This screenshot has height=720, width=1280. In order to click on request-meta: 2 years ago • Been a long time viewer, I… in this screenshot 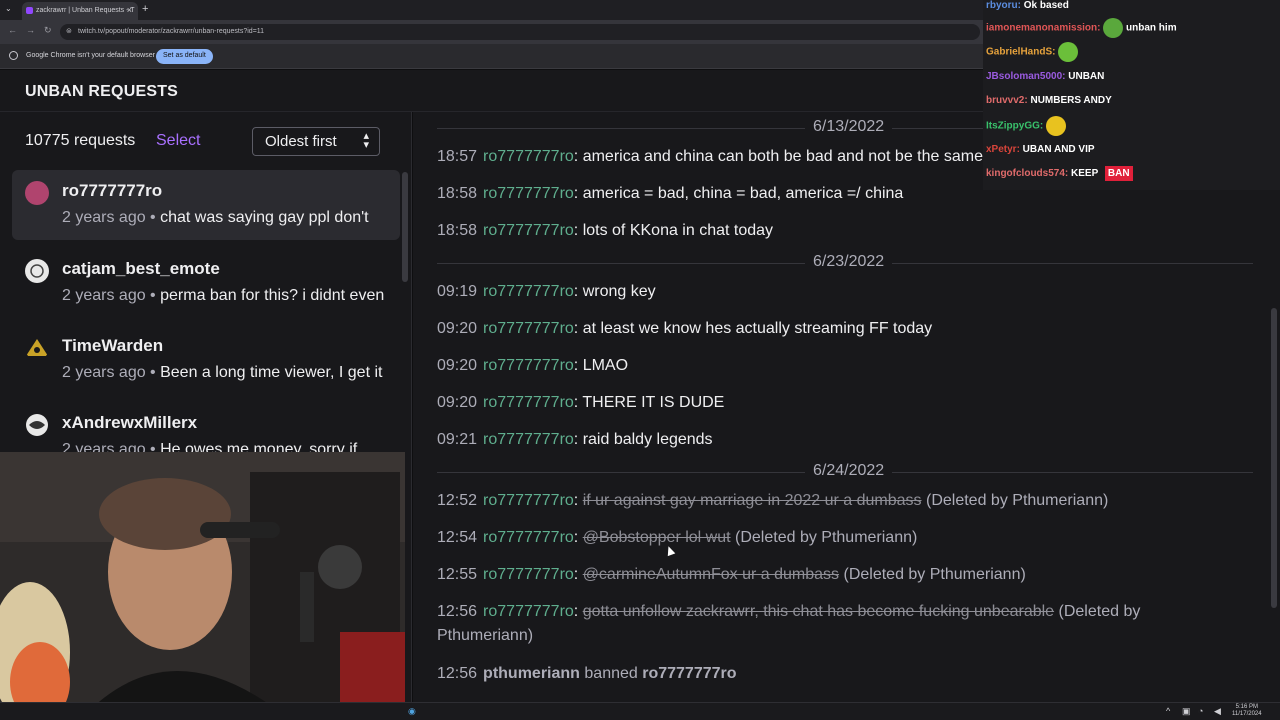, I will do `click(231, 373)`.